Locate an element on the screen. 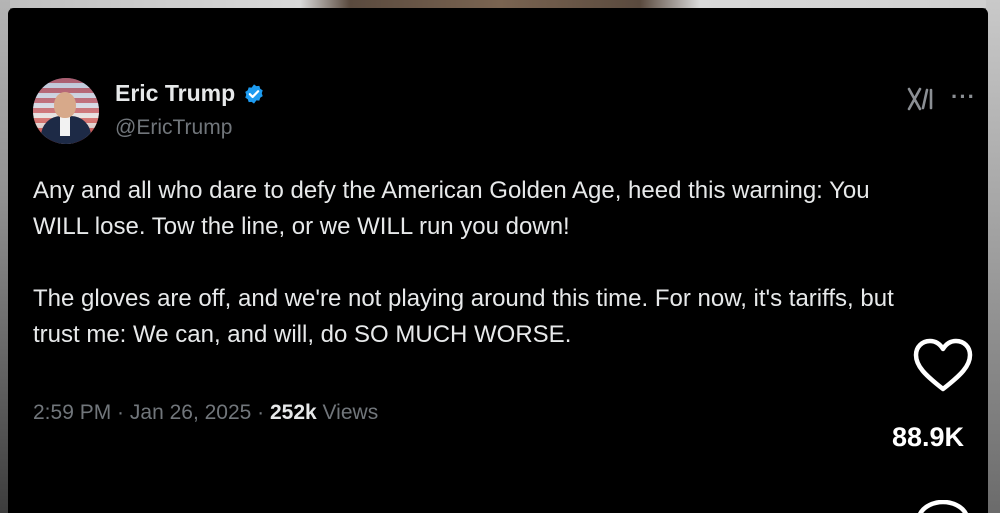  author-display-name: Eric Trump is located at coordinates (190, 93).